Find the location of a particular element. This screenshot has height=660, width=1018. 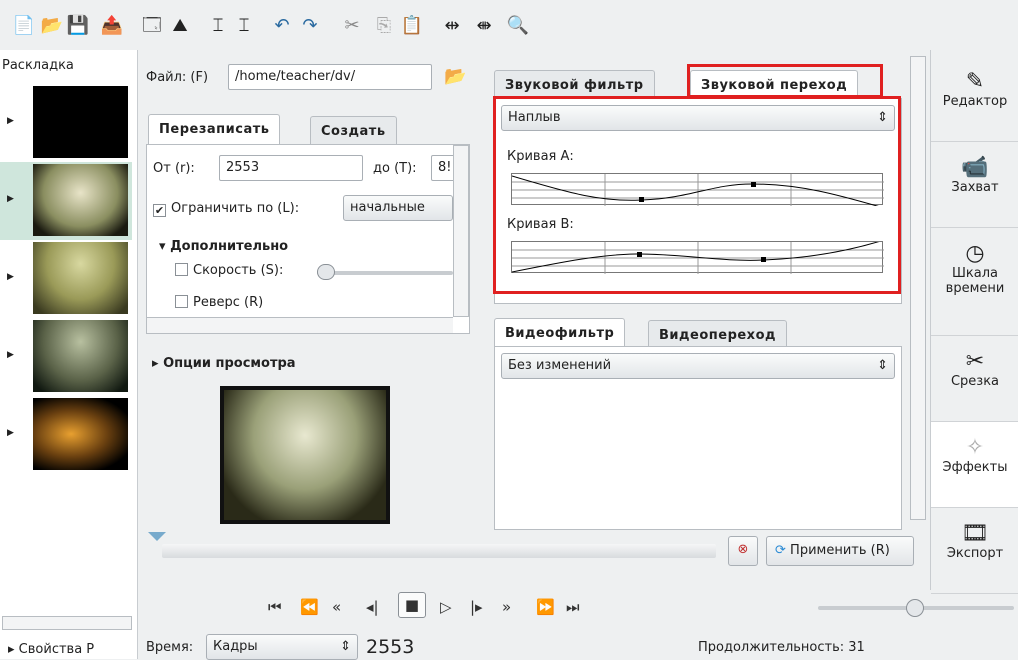

export-icon: 📤 is located at coordinates (112, 26).